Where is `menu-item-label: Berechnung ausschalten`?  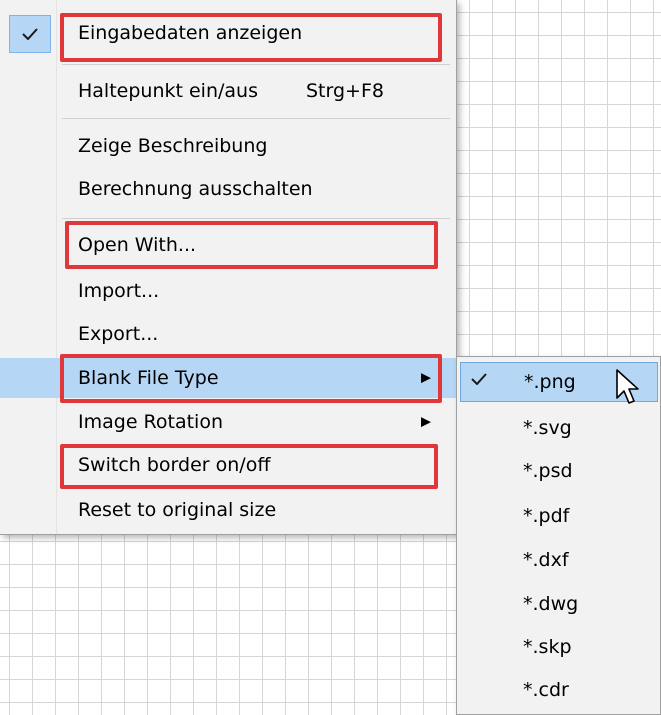
menu-item-label: Berechnung ausschalten is located at coordinates (195, 189).